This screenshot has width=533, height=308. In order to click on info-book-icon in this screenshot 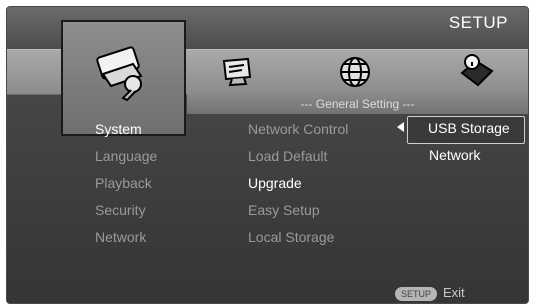, I will do `click(477, 70)`.